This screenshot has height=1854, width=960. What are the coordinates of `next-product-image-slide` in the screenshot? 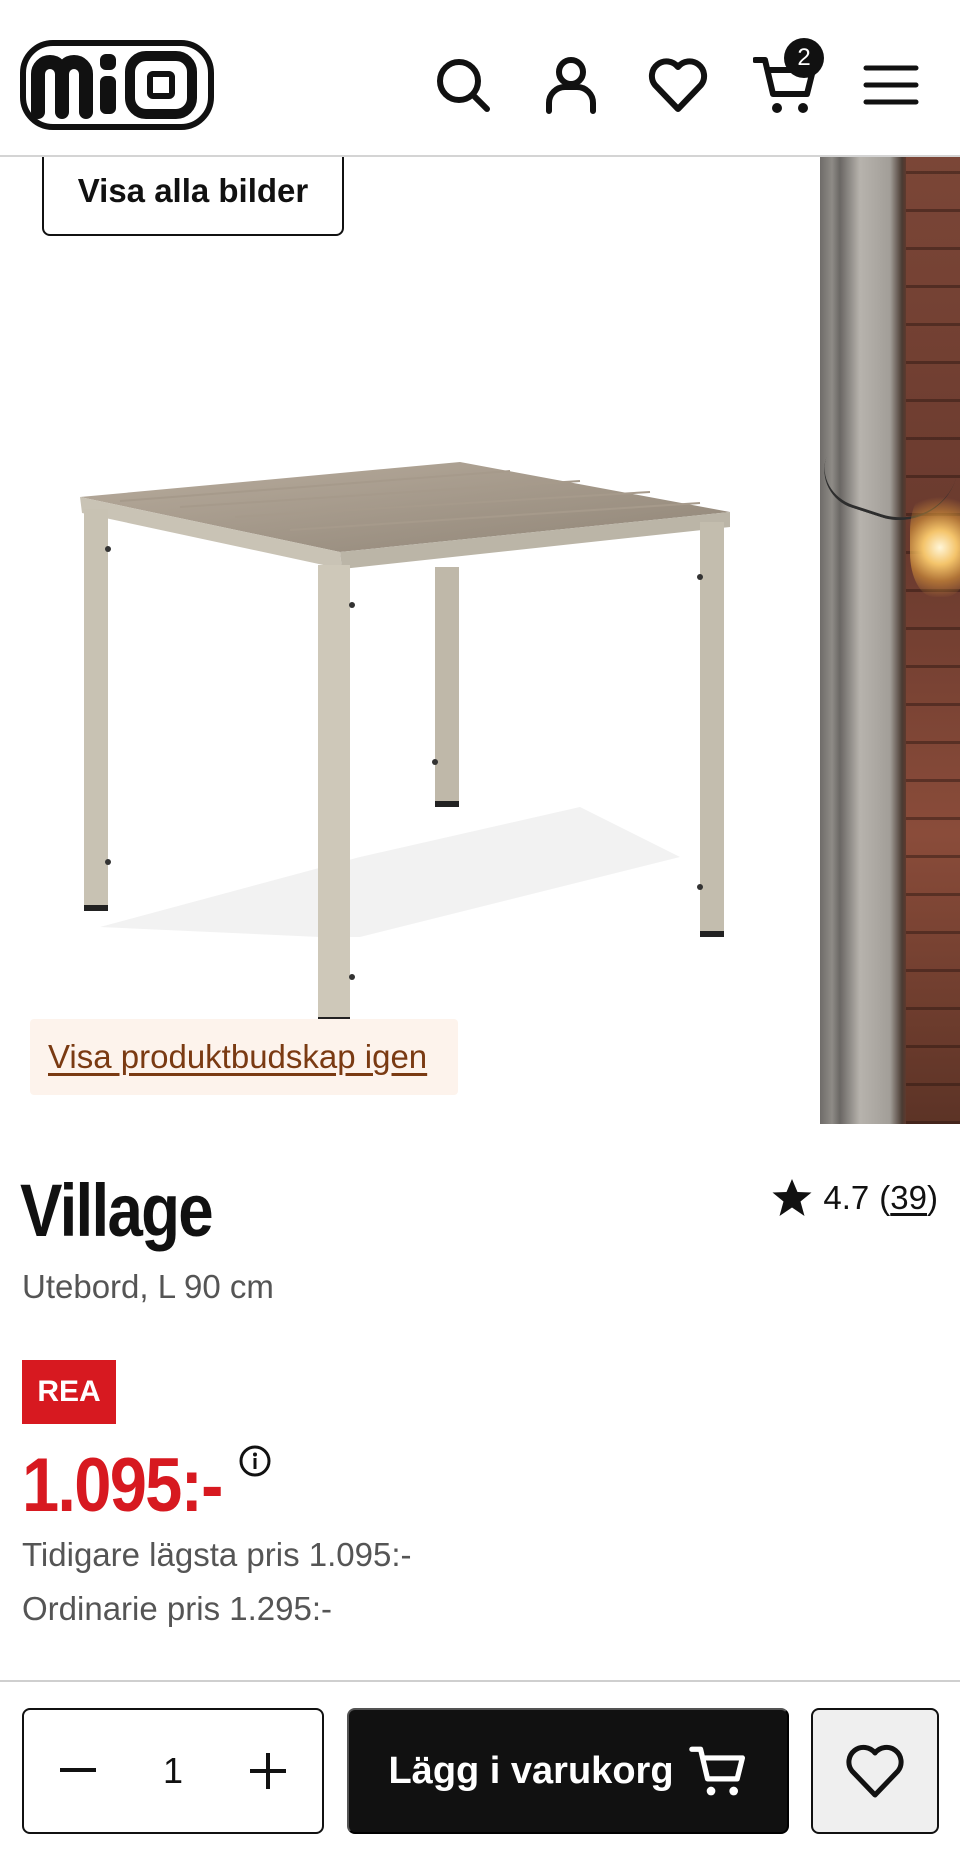 It's located at (890, 640).